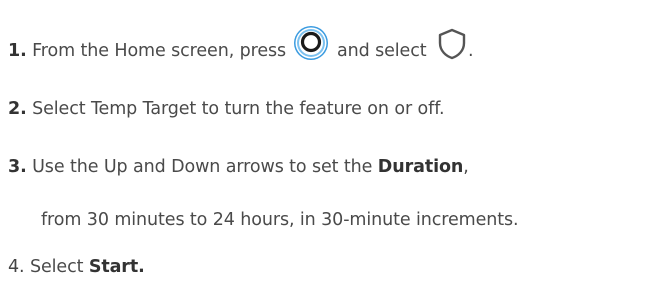  Describe the element at coordinates (159, 51) in the screenshot. I see `step-text: From the Home screen, press` at that location.